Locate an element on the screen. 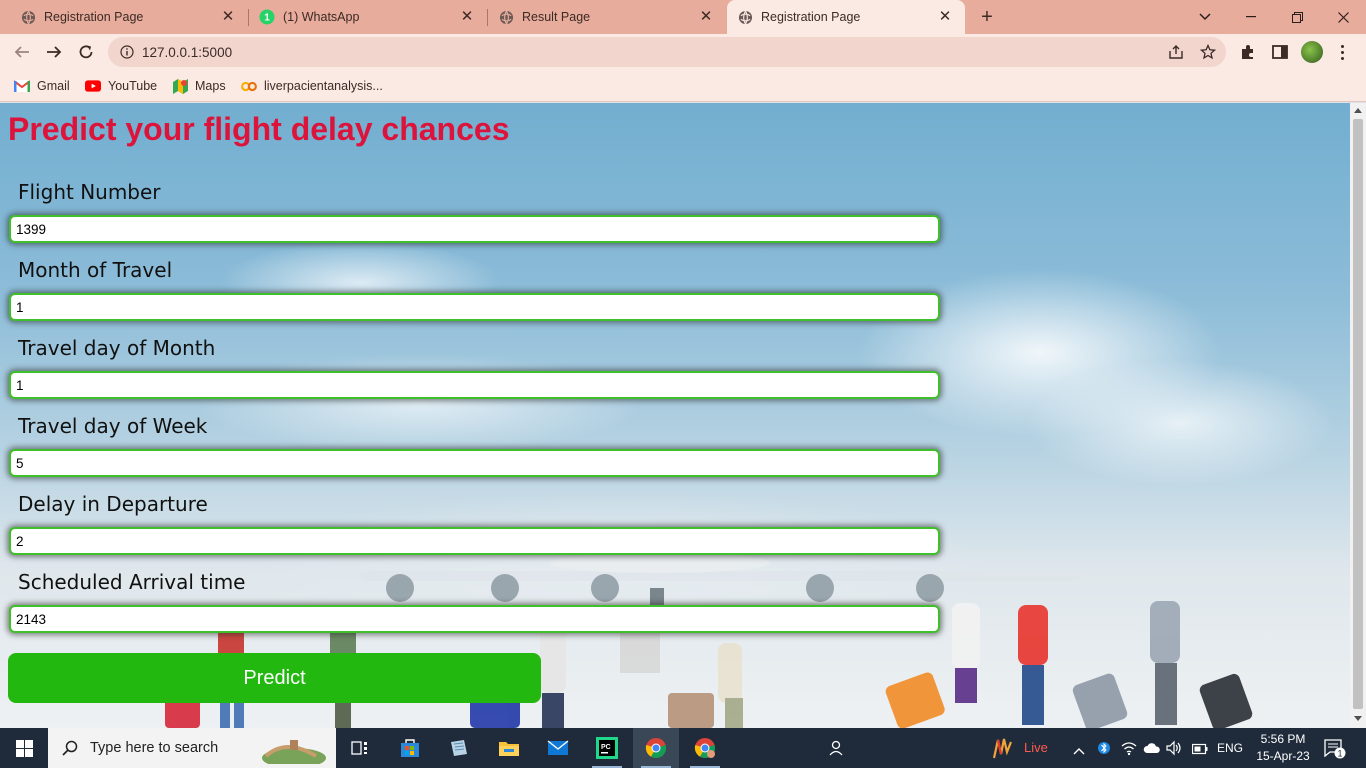  scroll-thumb is located at coordinates (1358, 414).